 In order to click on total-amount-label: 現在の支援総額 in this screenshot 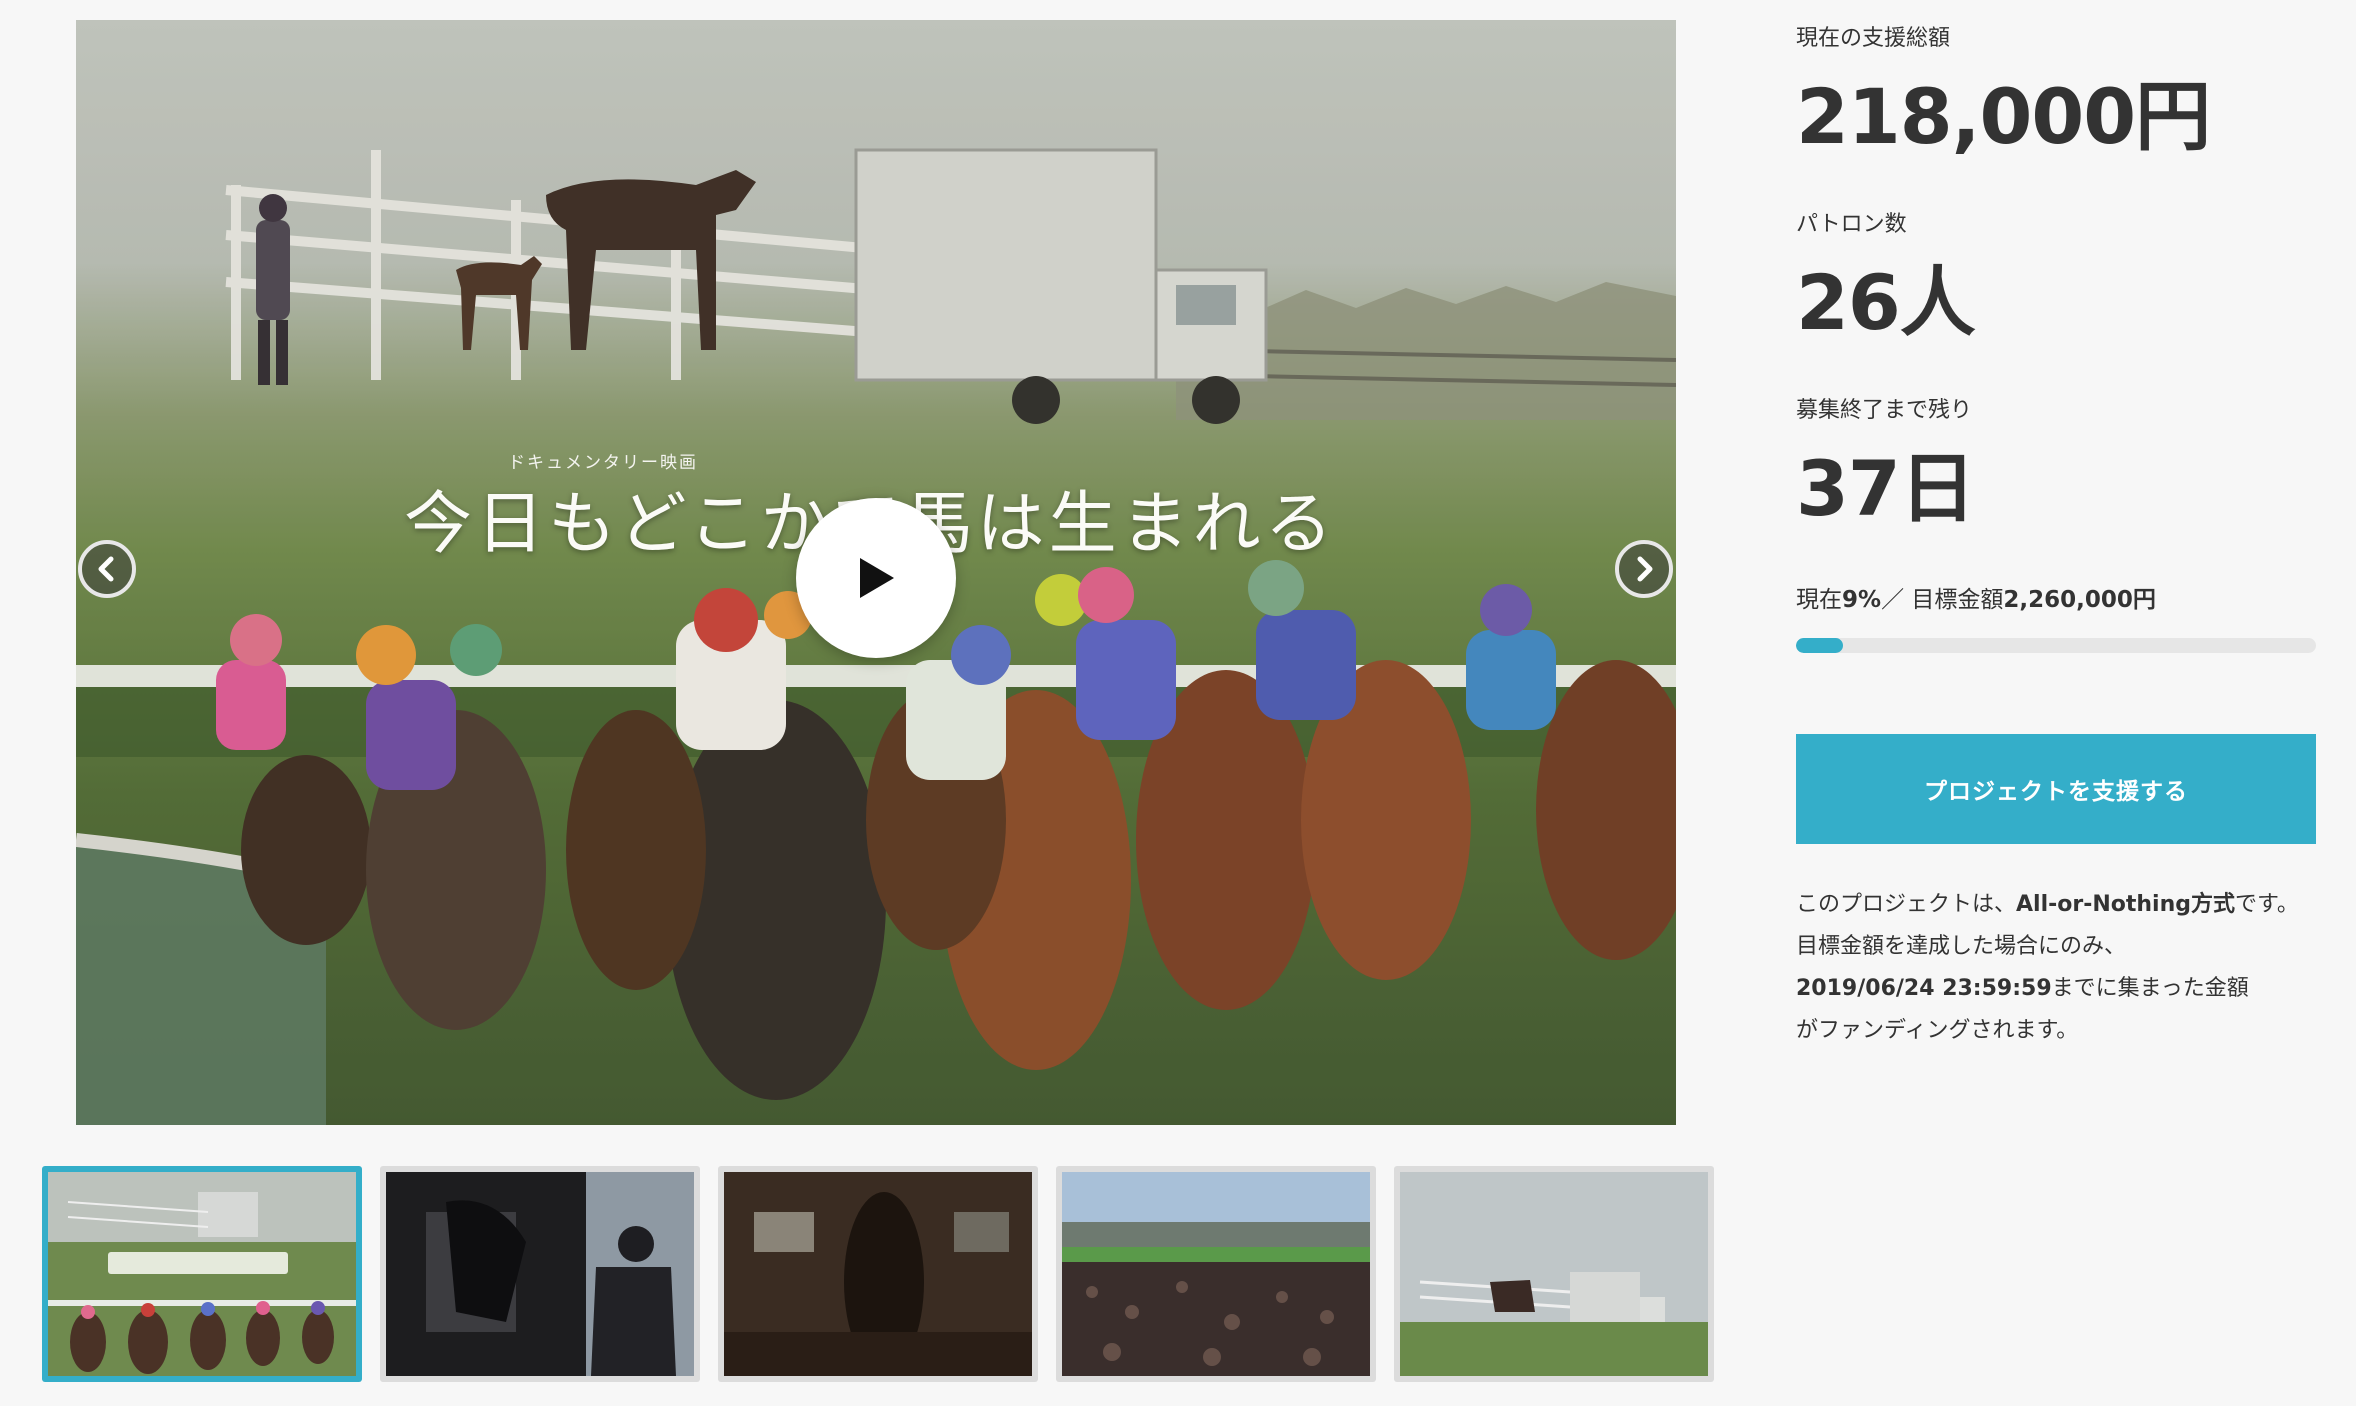, I will do `click(1873, 38)`.